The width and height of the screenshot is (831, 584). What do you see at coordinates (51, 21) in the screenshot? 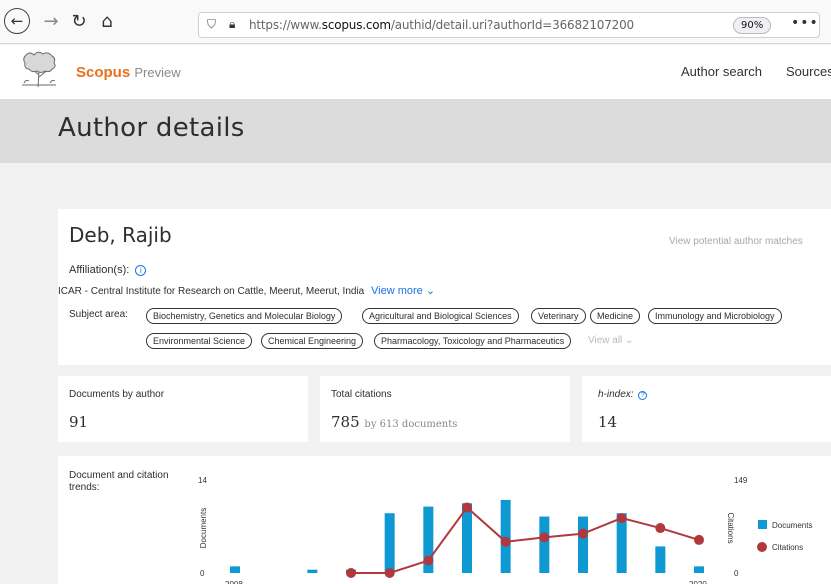
I see `forward-arrow-icon: →` at bounding box center [51, 21].